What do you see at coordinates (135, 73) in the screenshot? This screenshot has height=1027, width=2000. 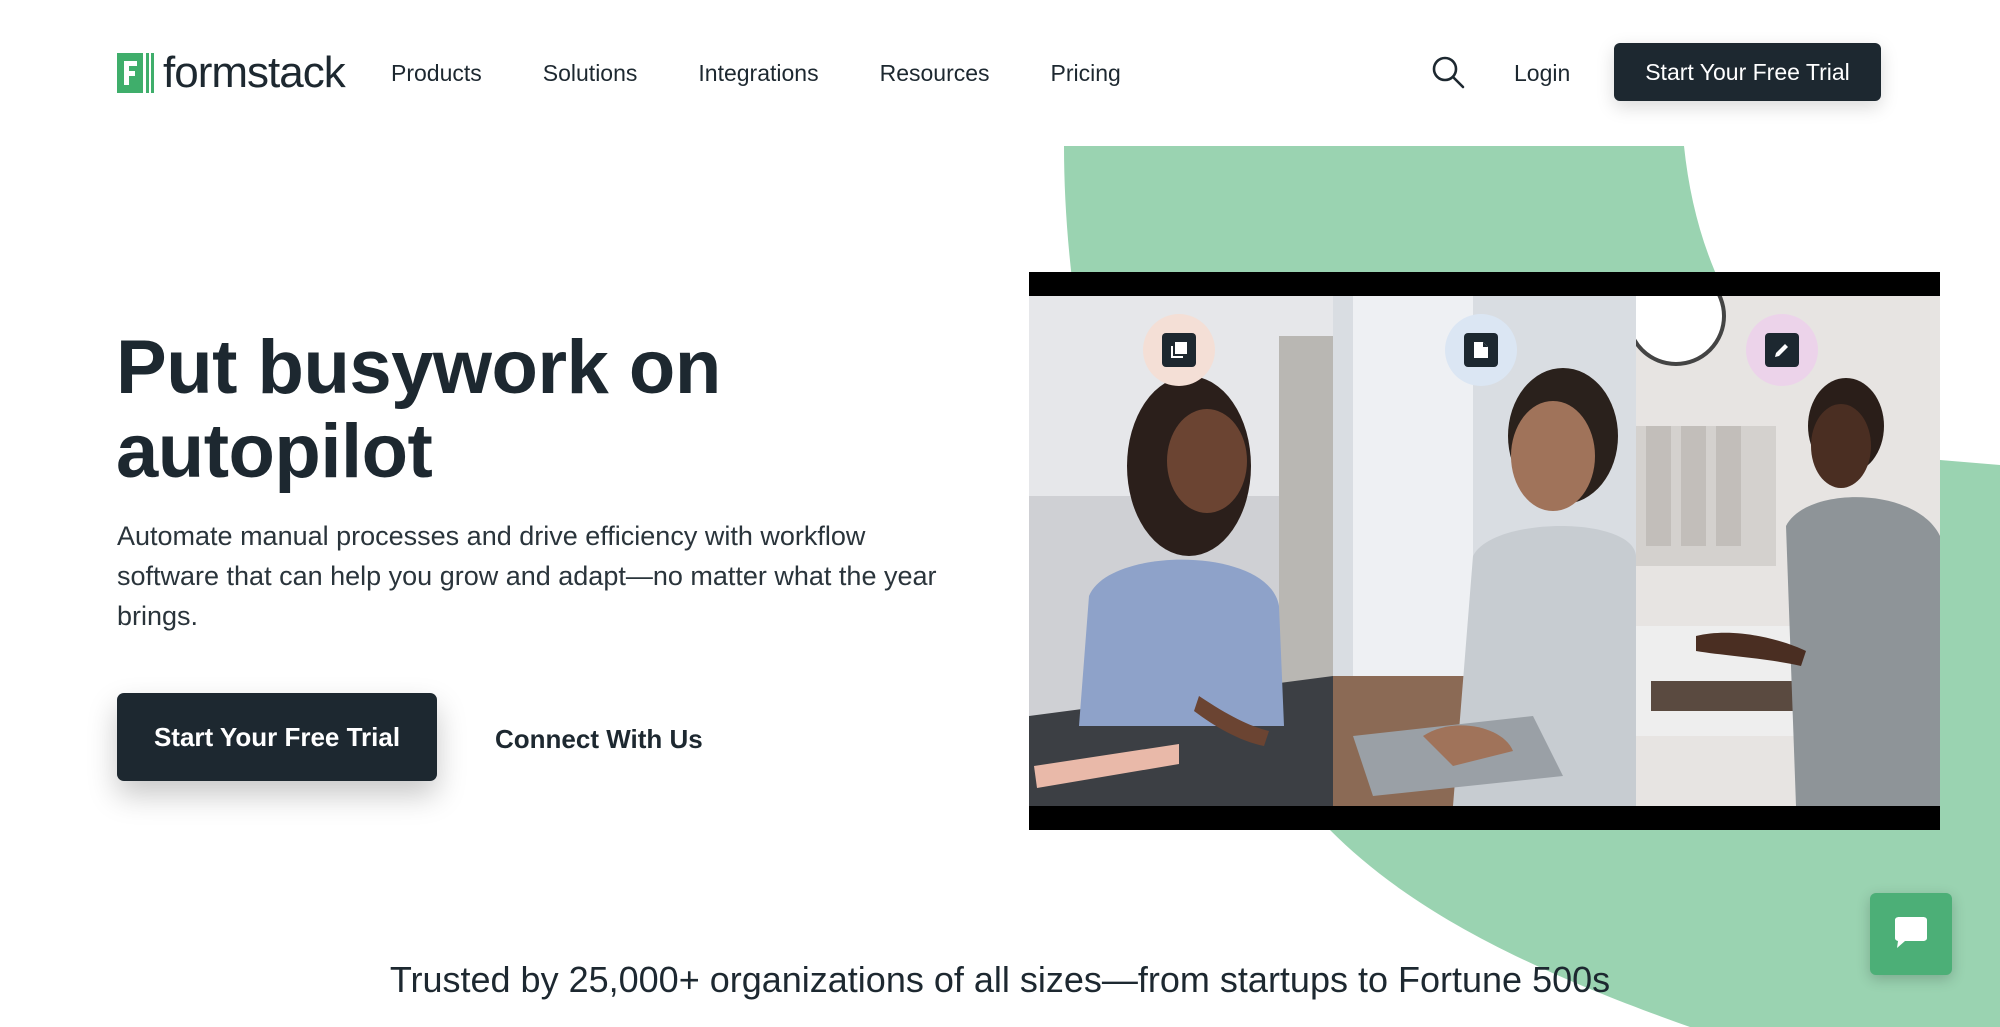 I see `formstack-logo-icon` at bounding box center [135, 73].